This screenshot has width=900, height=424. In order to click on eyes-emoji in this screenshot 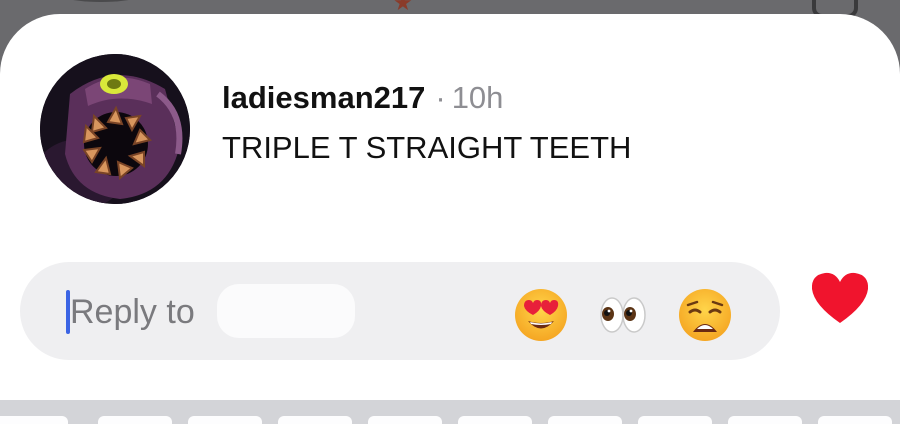, I will do `click(623, 315)`.